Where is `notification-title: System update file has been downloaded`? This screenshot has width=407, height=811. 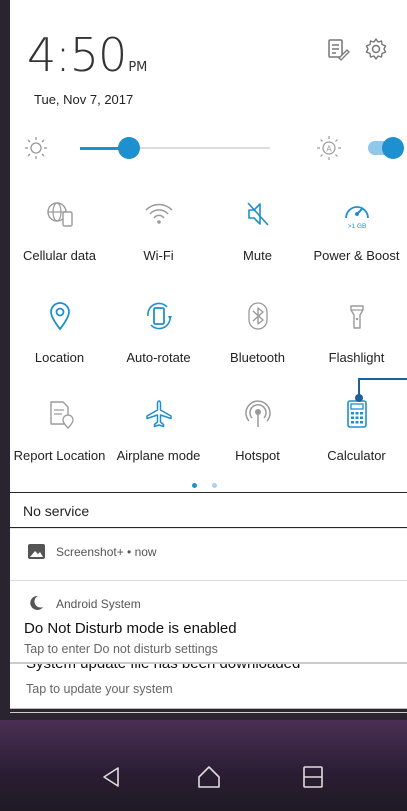 notification-title: System update file has been downloaded is located at coordinates (163, 667).